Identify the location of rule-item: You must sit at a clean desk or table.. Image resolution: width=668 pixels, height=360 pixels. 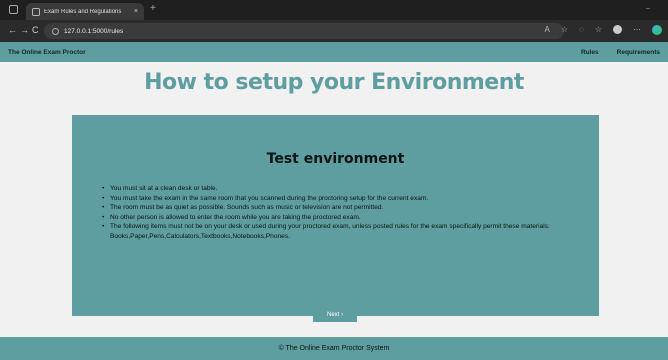
(342, 189).